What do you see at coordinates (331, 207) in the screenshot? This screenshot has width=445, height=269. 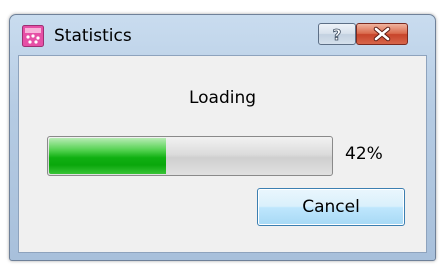 I see `cancel-button: Cancel` at bounding box center [331, 207].